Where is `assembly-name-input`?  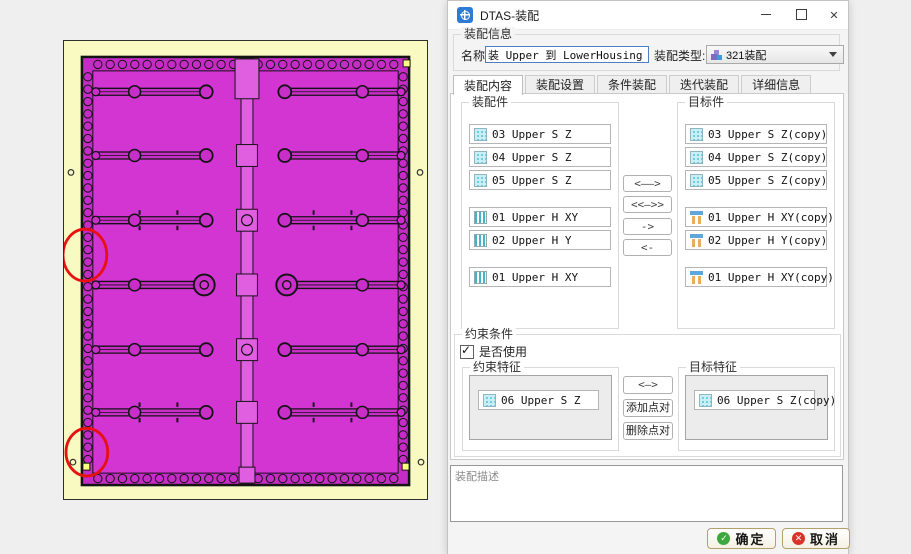 assembly-name-input is located at coordinates (567, 54).